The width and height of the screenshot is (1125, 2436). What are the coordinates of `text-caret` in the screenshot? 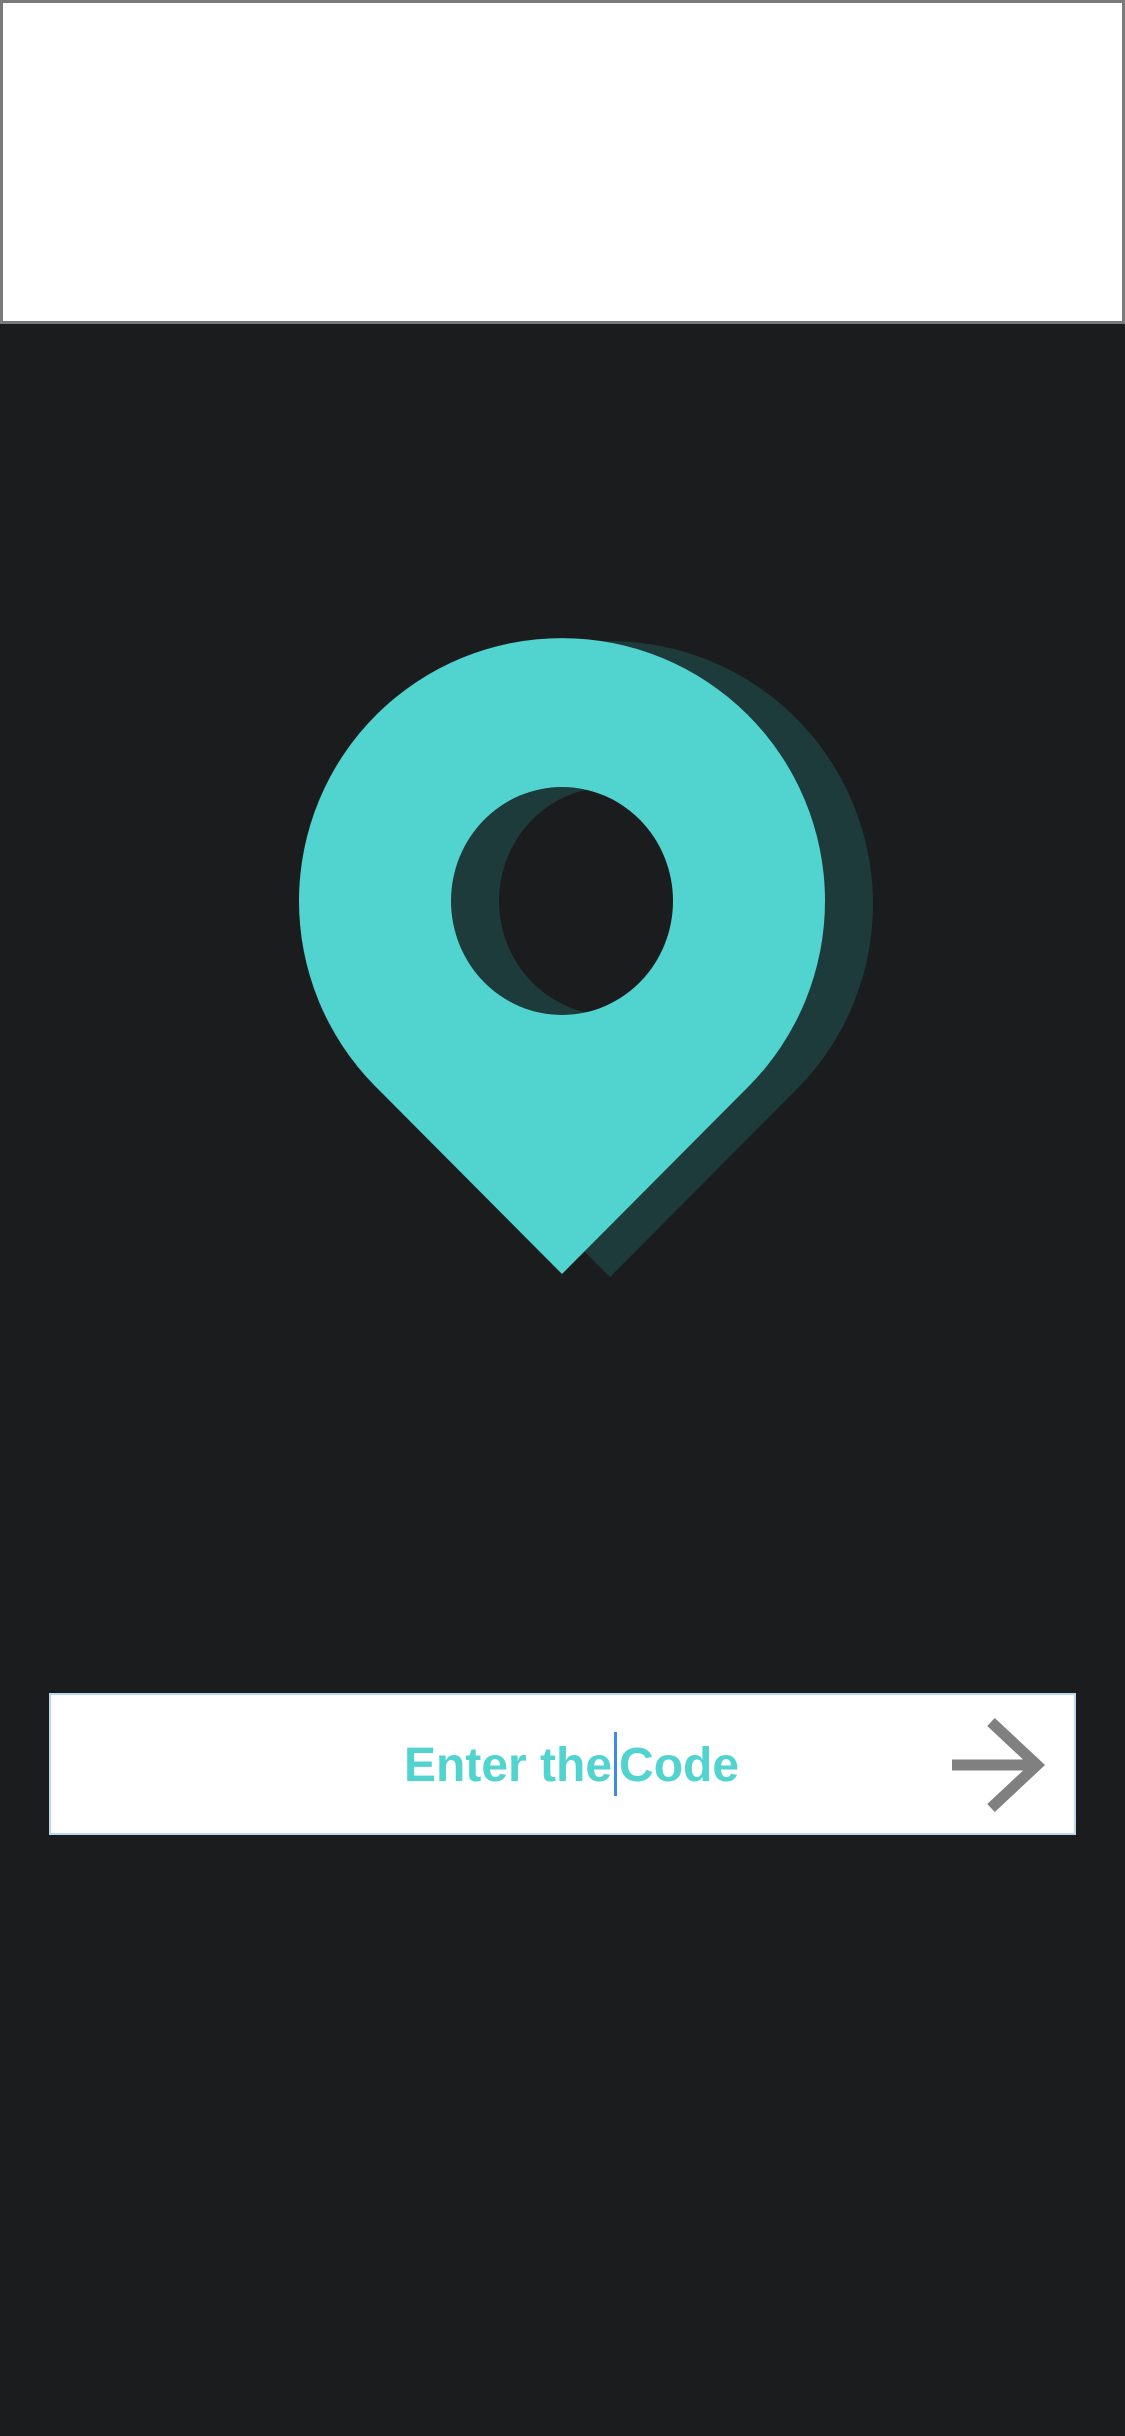 It's located at (616, 1764).